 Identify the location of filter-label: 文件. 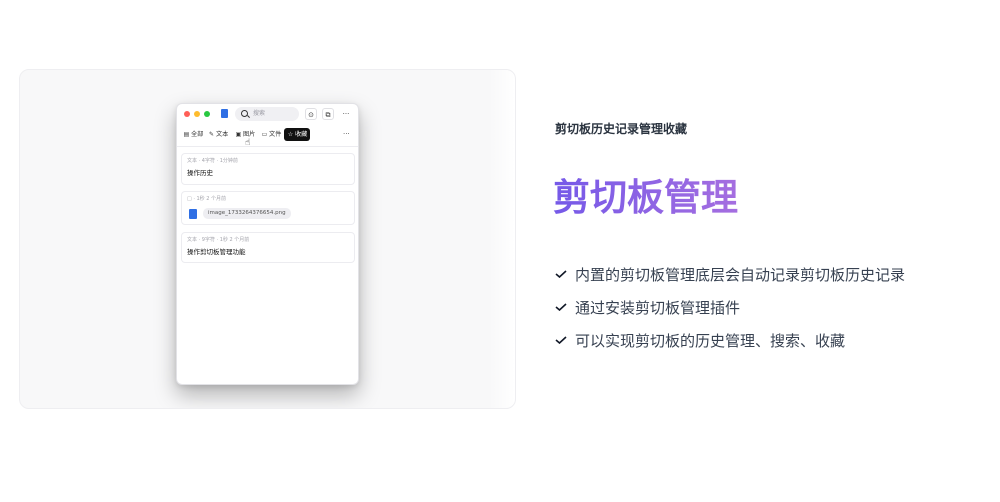
(275, 134).